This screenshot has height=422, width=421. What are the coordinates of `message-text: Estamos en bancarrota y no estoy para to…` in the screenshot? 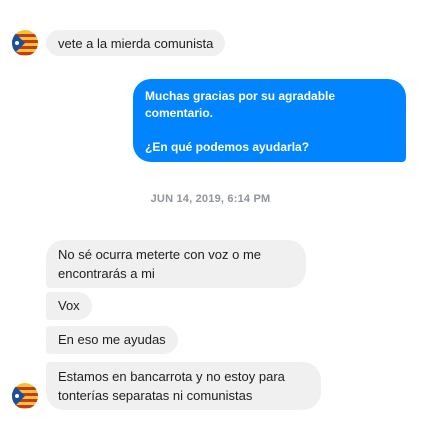 It's located at (171, 386).